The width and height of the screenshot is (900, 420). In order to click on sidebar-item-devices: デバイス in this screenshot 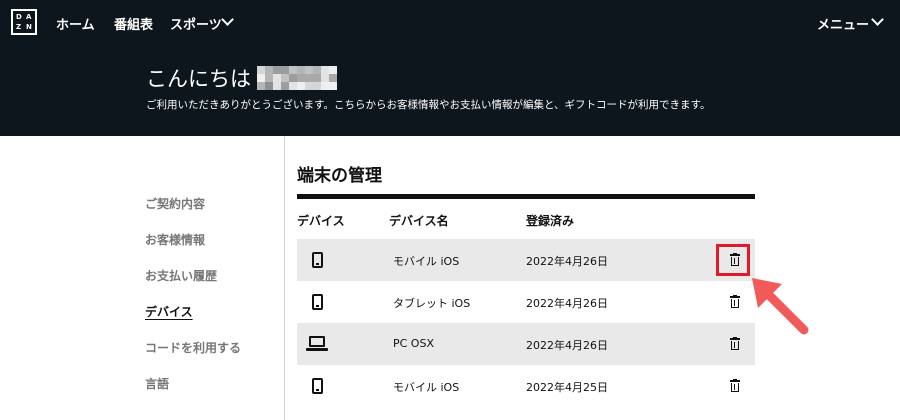, I will do `click(169, 311)`.